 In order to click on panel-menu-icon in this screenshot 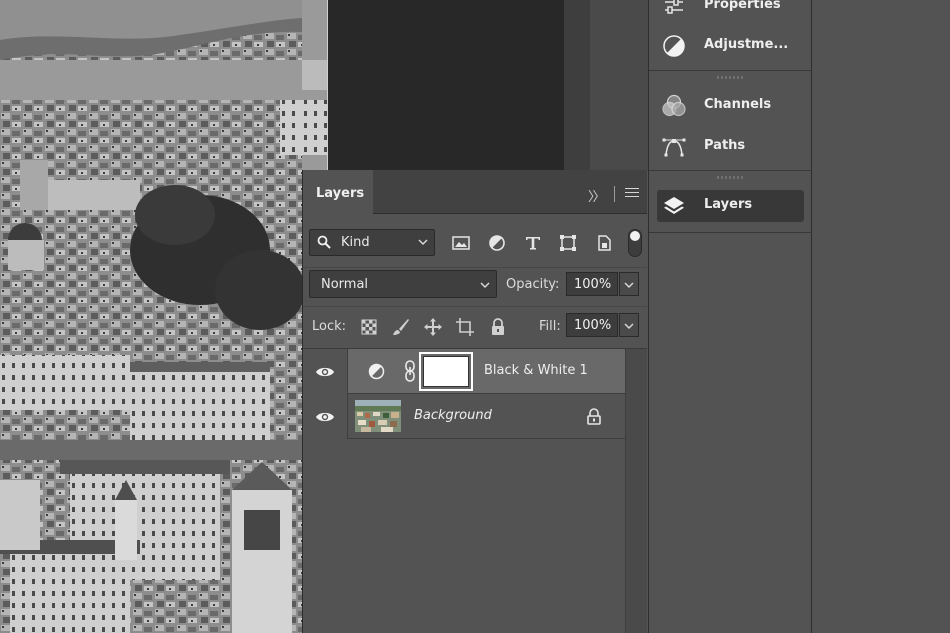, I will do `click(632, 193)`.